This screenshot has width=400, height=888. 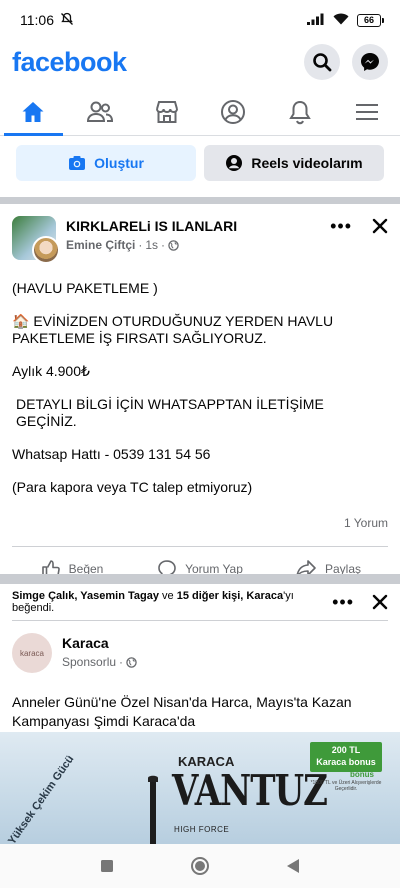 I want to click on profile-icon, so click(x=233, y=111).